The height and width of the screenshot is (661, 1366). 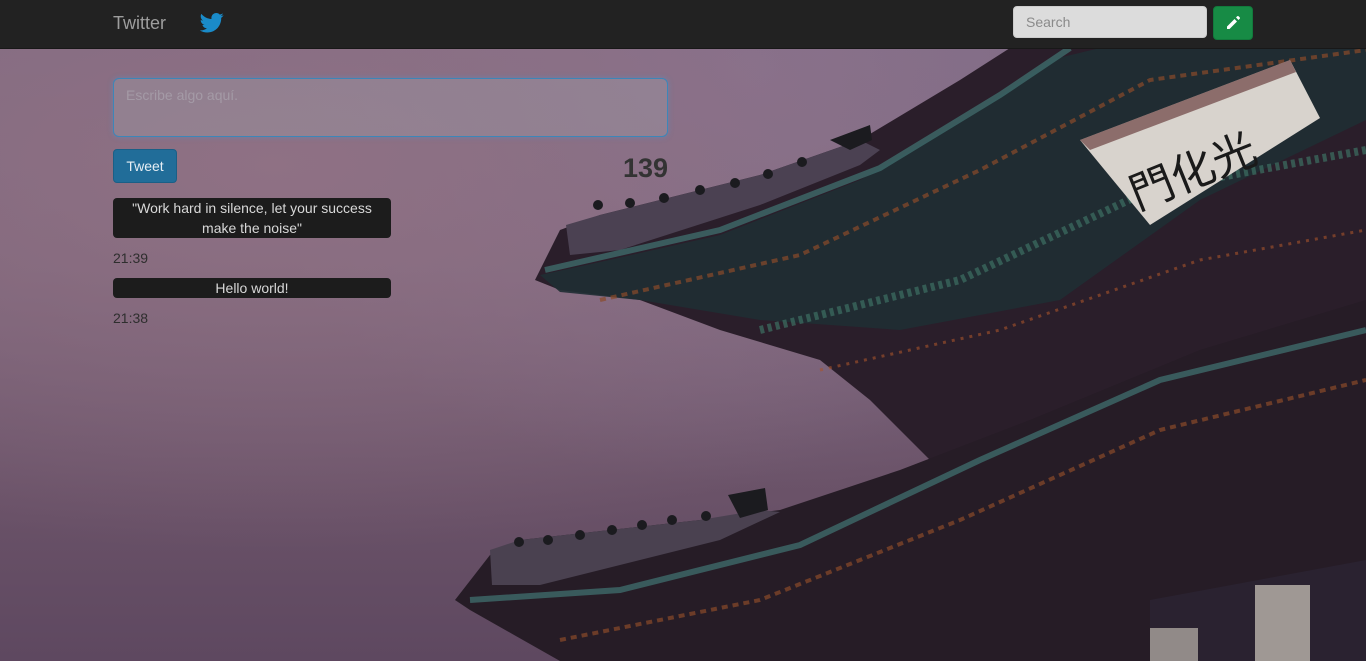 I want to click on tweet-timestamp: 21:39, so click(x=131, y=258).